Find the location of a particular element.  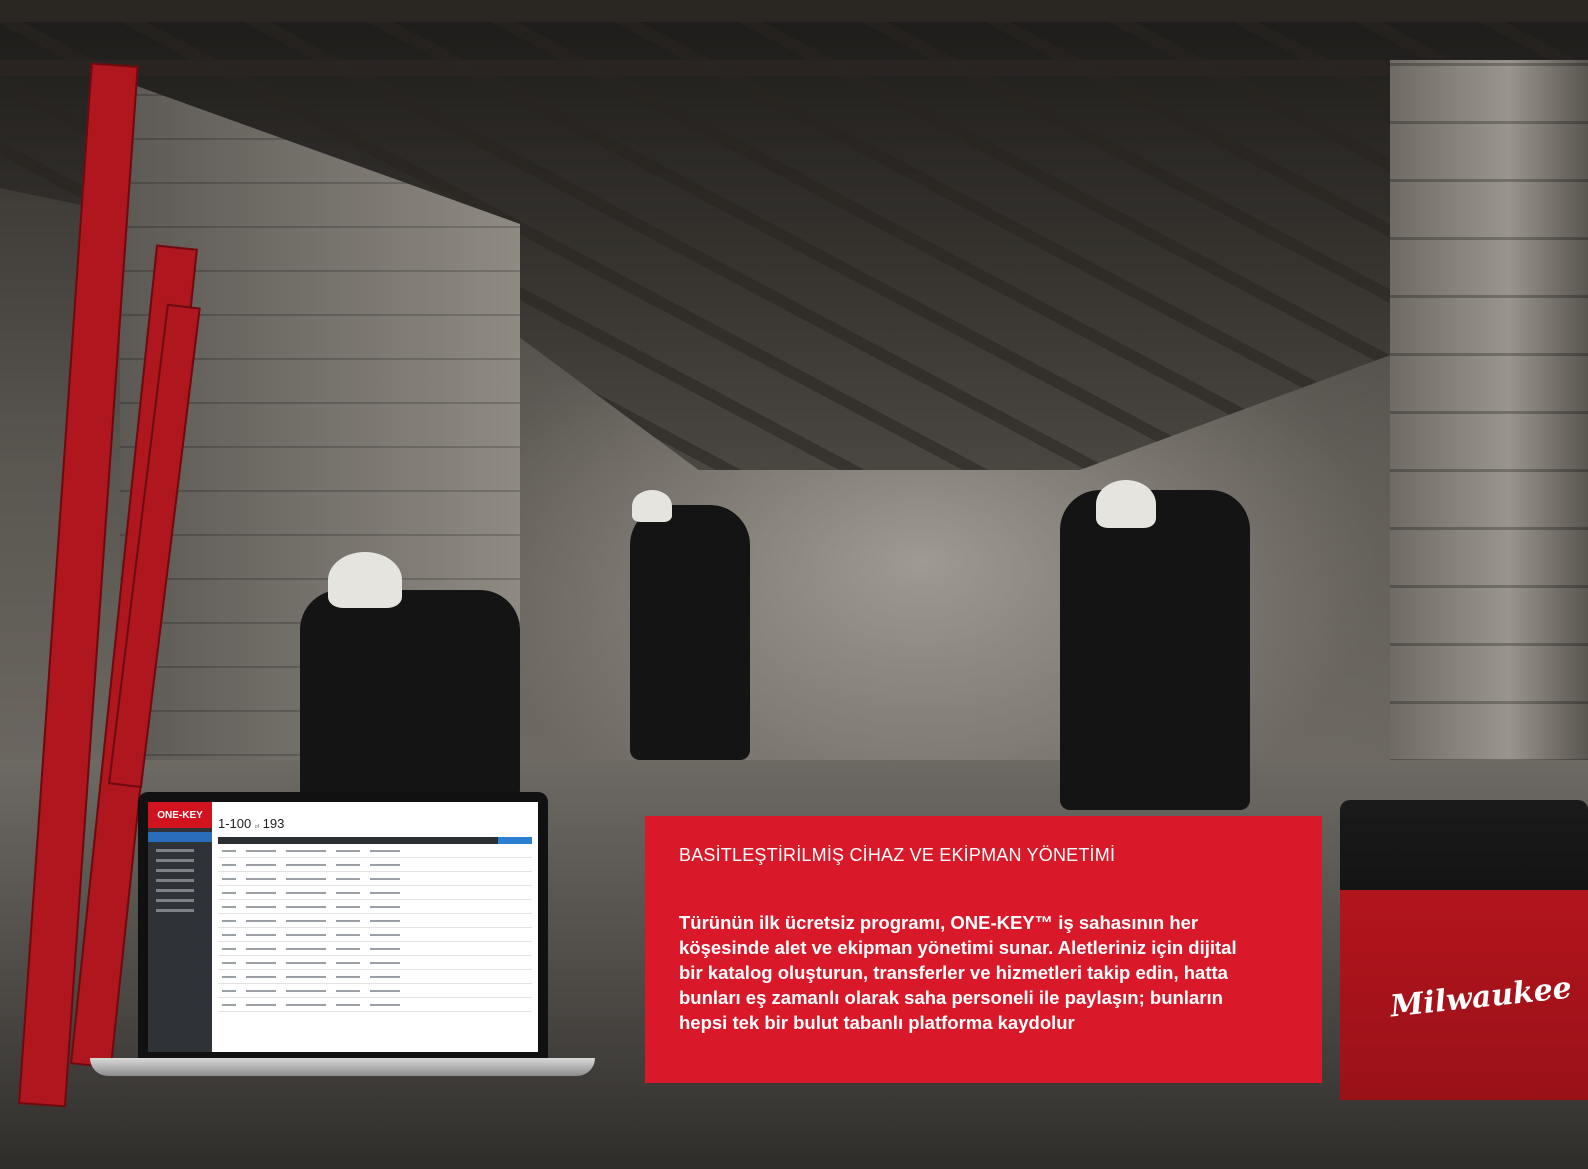

worker-center is located at coordinates (690, 632).